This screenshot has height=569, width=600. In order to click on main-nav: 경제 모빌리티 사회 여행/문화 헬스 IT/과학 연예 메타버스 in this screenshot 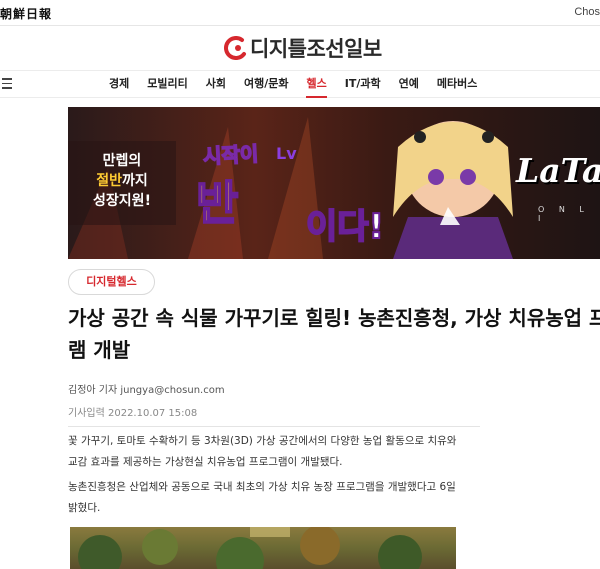, I will do `click(300, 84)`.